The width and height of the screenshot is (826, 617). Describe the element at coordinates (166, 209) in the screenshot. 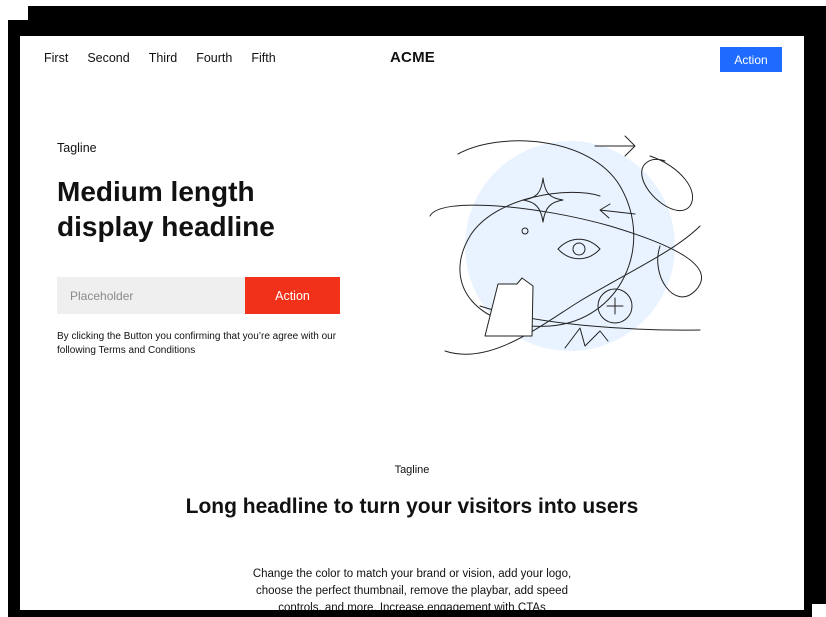

I see `hero-headline: Medium length display headline` at that location.